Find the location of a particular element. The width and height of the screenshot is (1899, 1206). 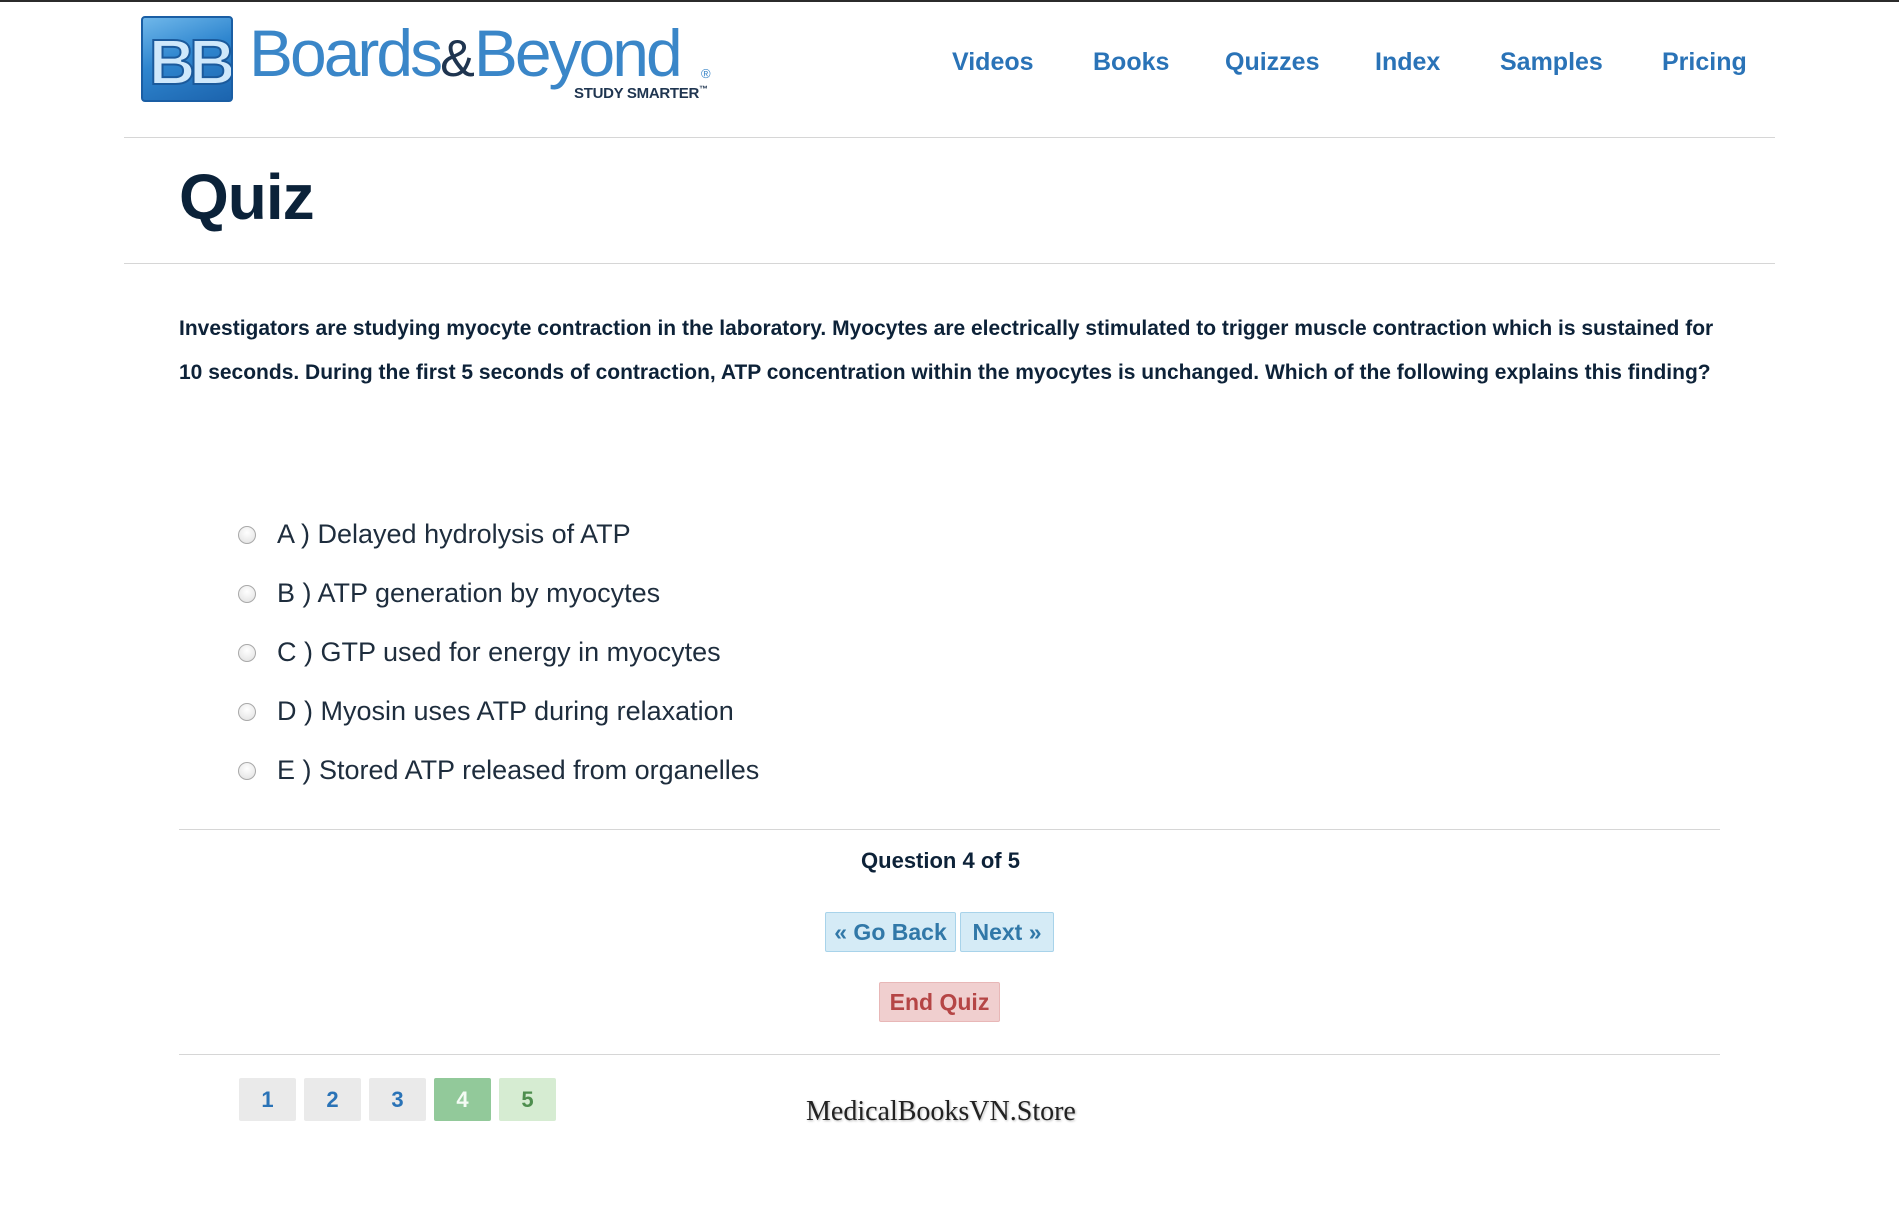

question-progress: Question 4 of 5 is located at coordinates (949, 861).